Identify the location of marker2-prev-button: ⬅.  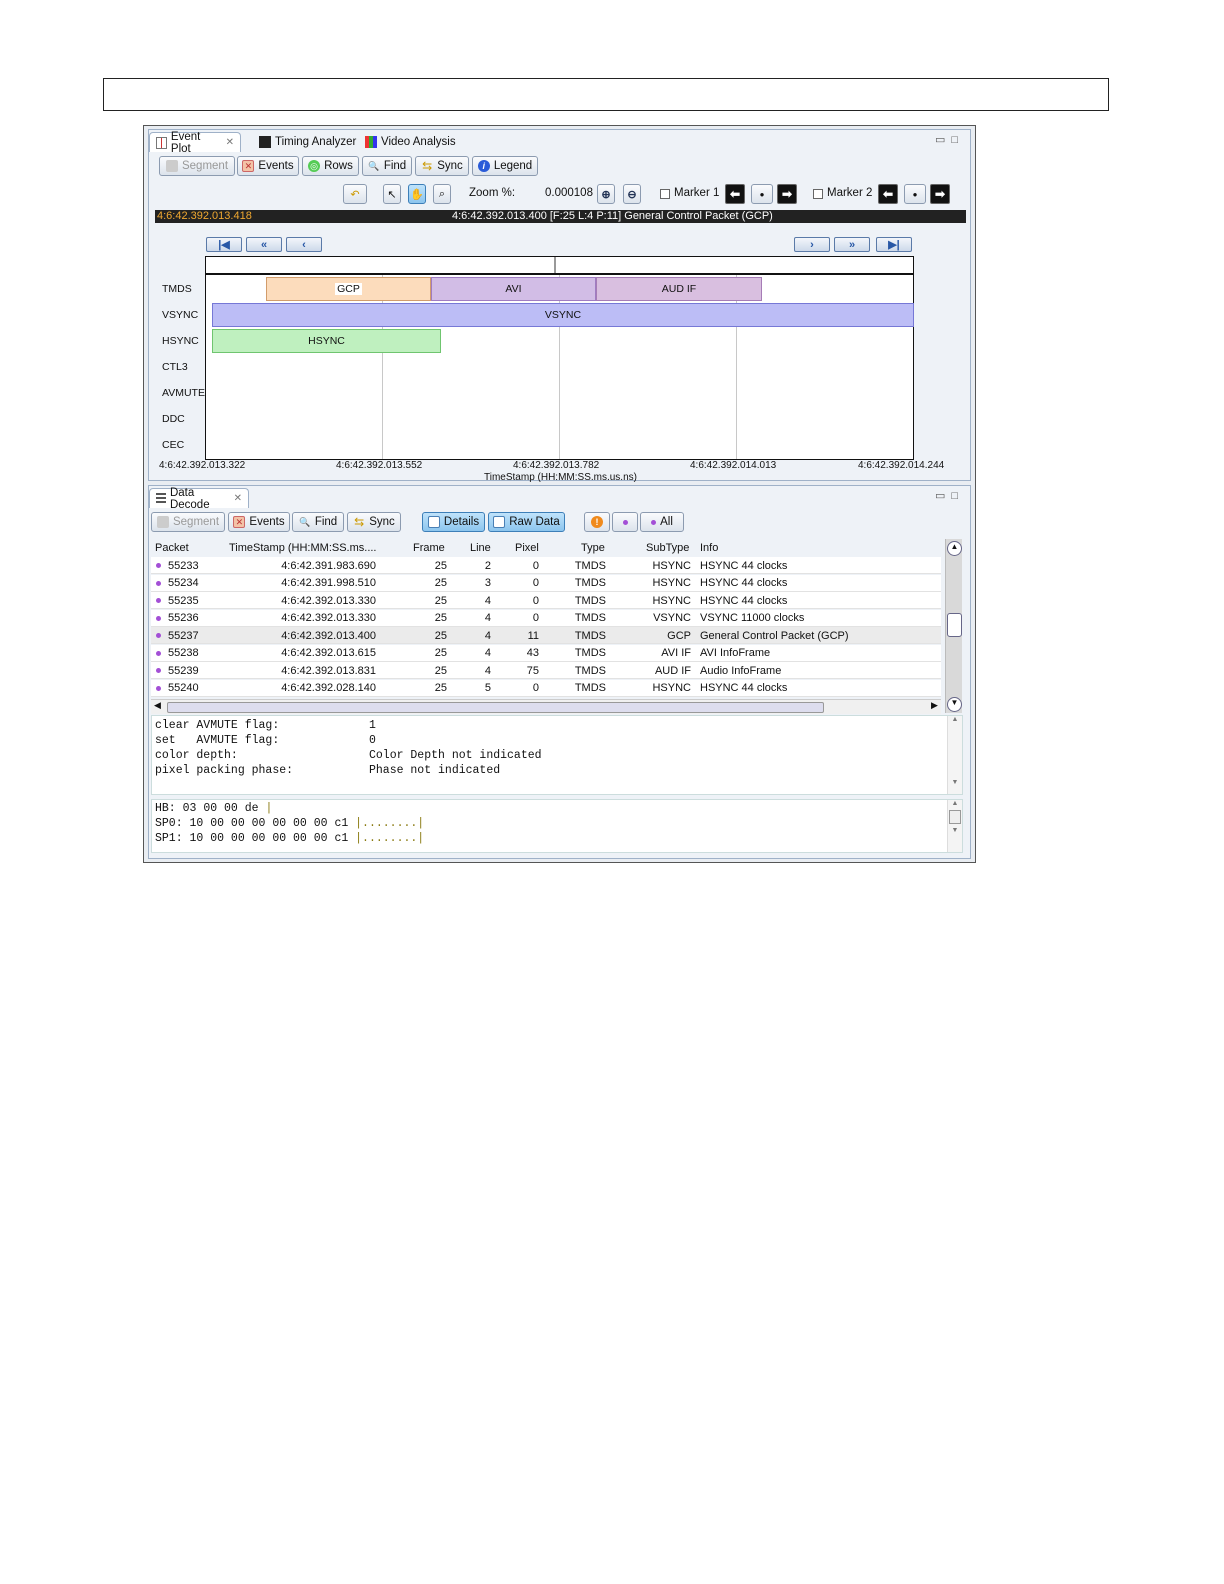
(888, 194).